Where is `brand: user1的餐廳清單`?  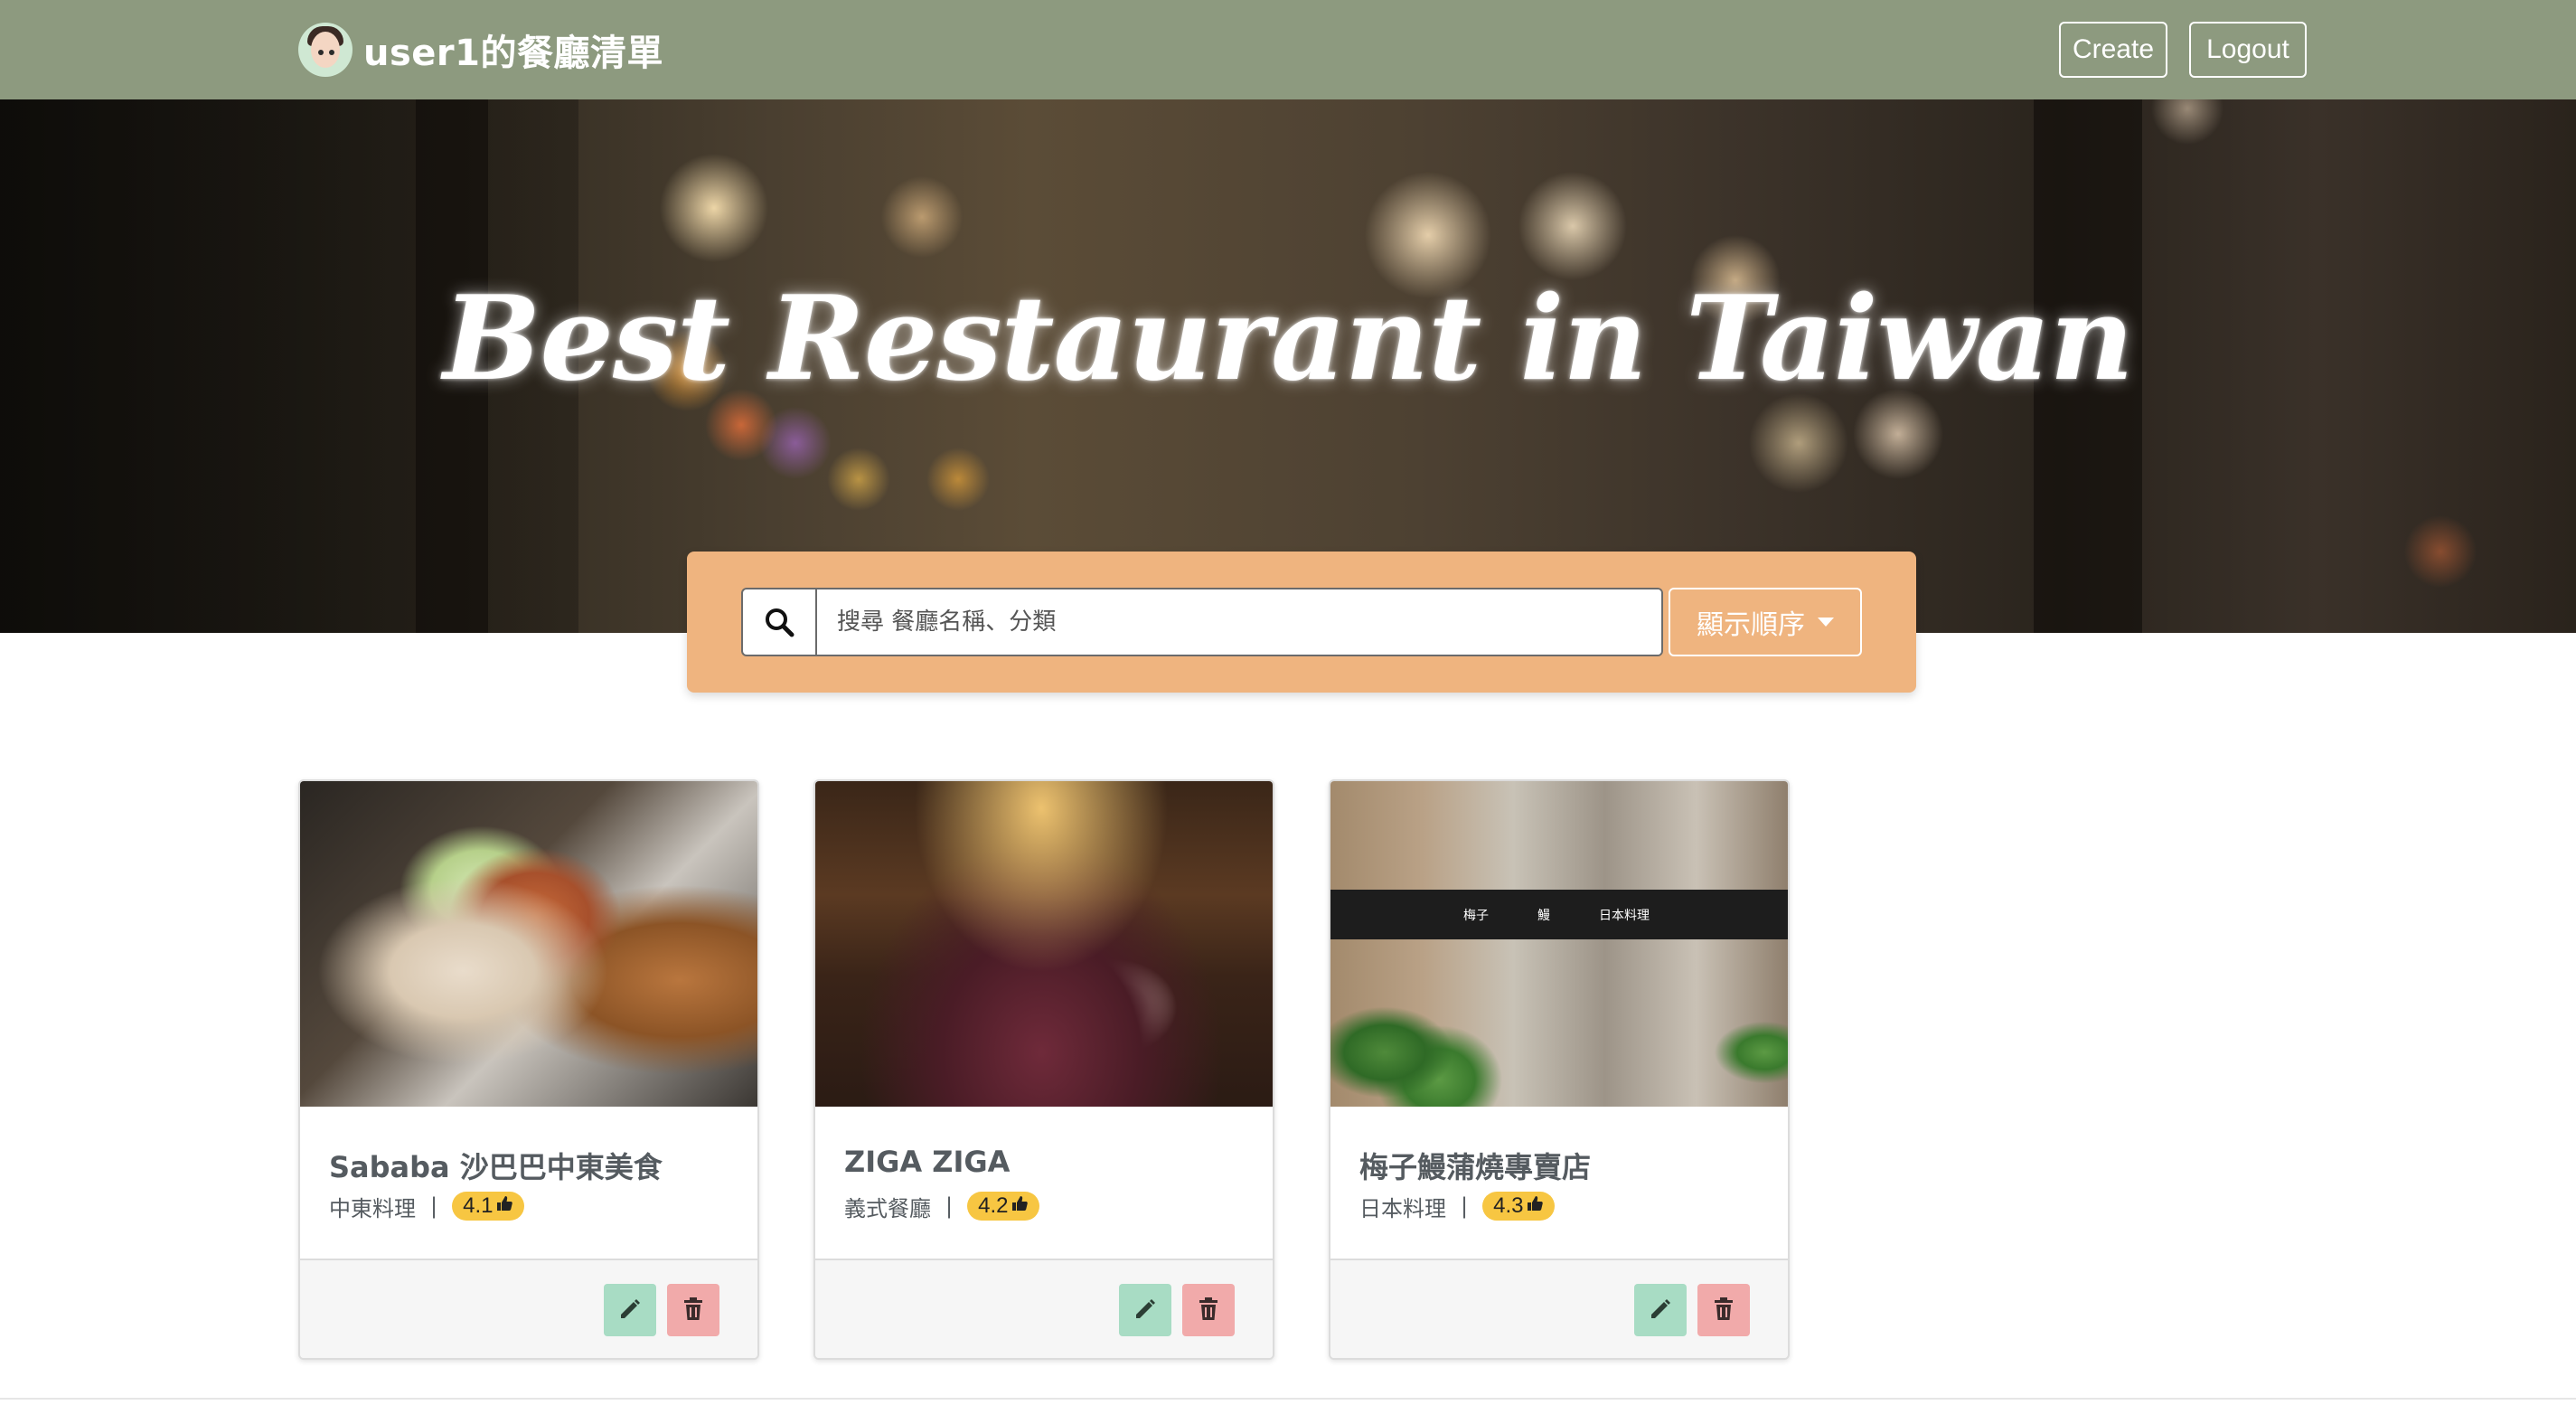
brand: user1的餐廳清單 is located at coordinates (481, 50).